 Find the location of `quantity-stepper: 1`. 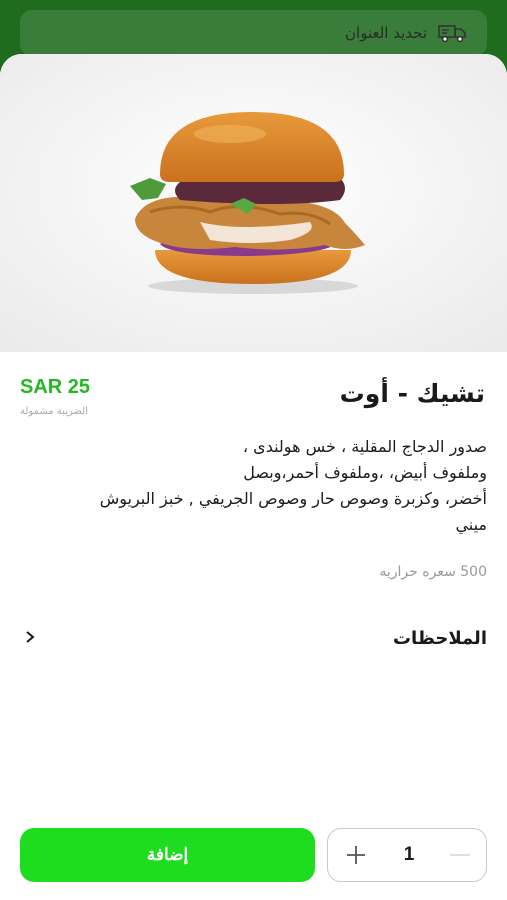

quantity-stepper: 1 is located at coordinates (407, 855).